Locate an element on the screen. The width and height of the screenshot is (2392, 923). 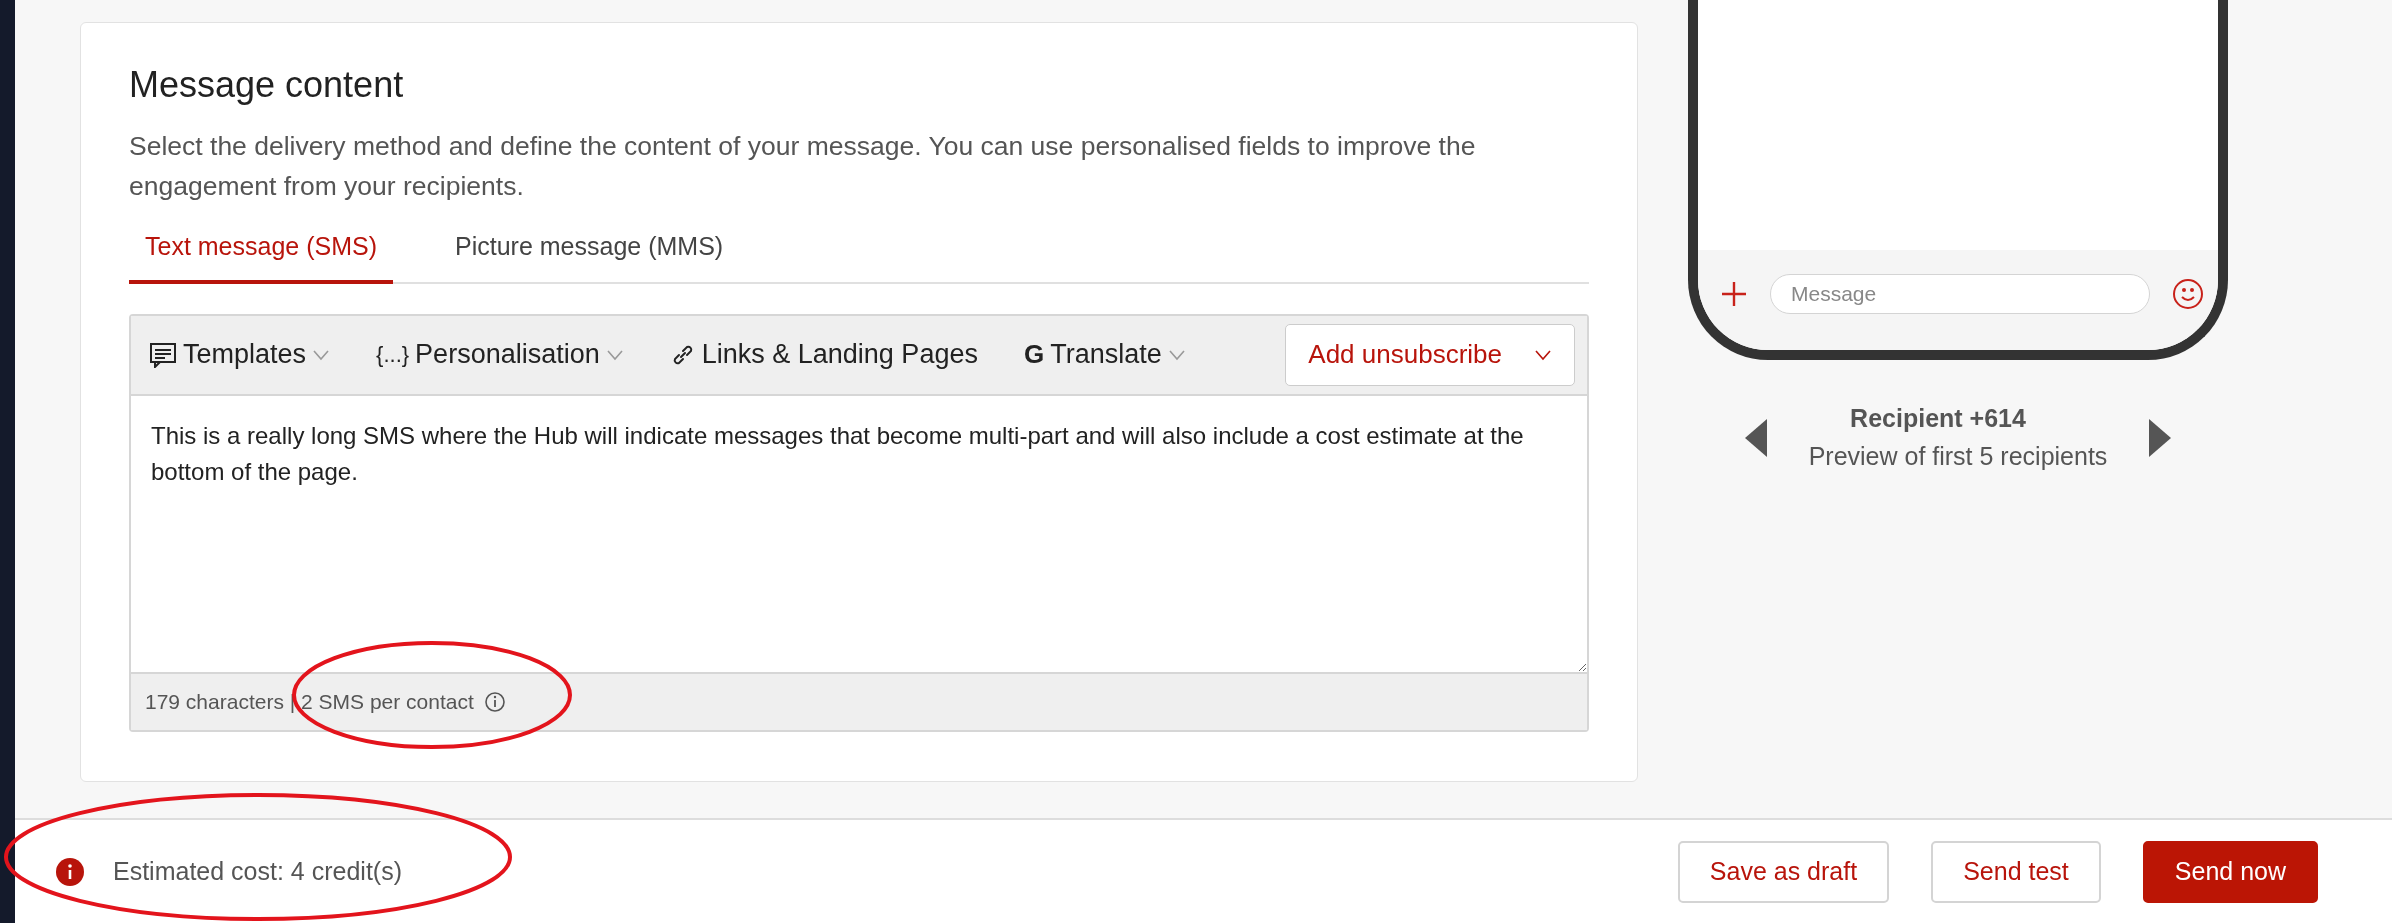
braces-icon: {...} is located at coordinates (393, 355).